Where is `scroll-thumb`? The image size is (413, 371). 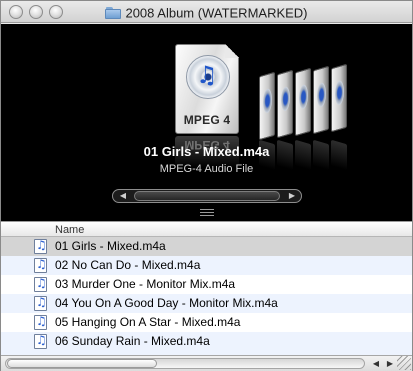 scroll-thumb is located at coordinates (82, 363).